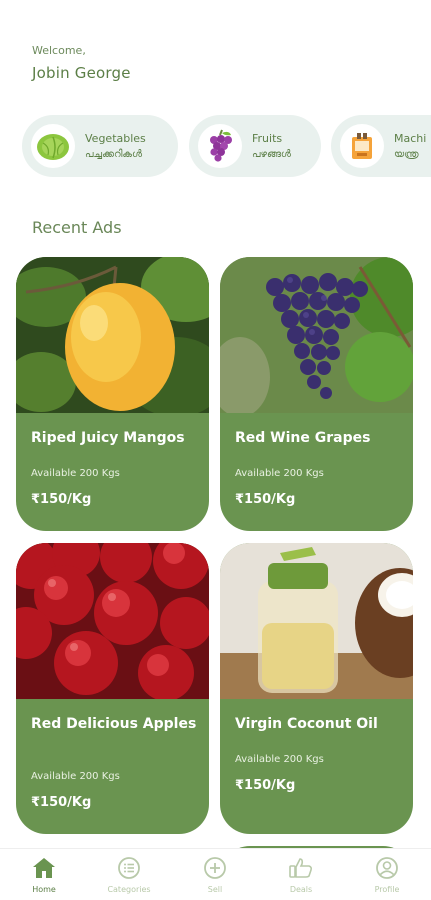 The image size is (431, 900). Describe the element at coordinates (220, 146) in the screenshot. I see `grapes-icon` at that location.